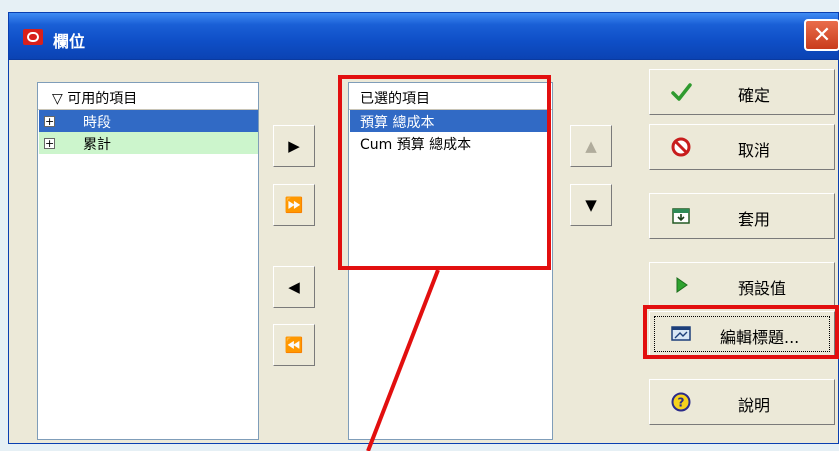 Image resolution: width=839 pixels, height=451 pixels. Describe the element at coordinates (403, 360) in the screenshot. I see `callout-pointer-line` at that location.